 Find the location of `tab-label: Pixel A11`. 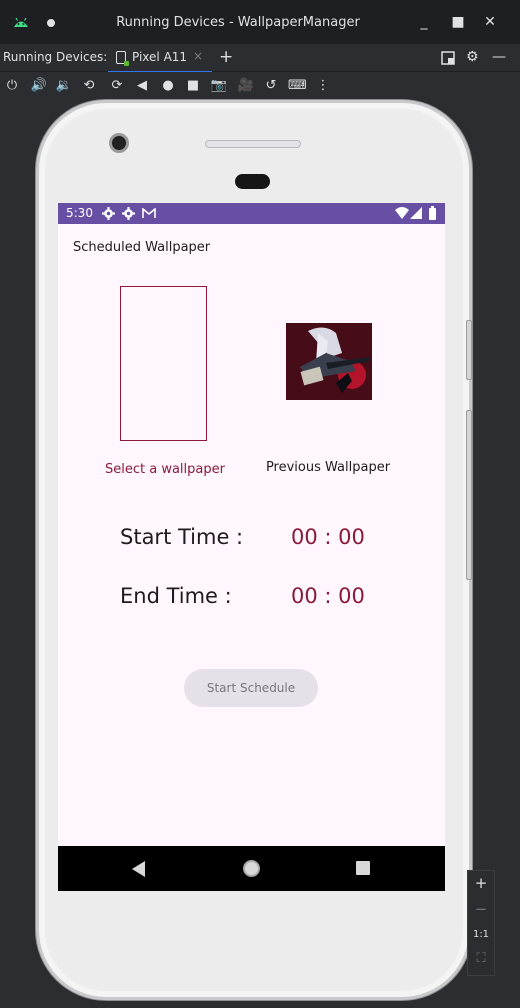

tab-label: Pixel A11 is located at coordinates (160, 57).